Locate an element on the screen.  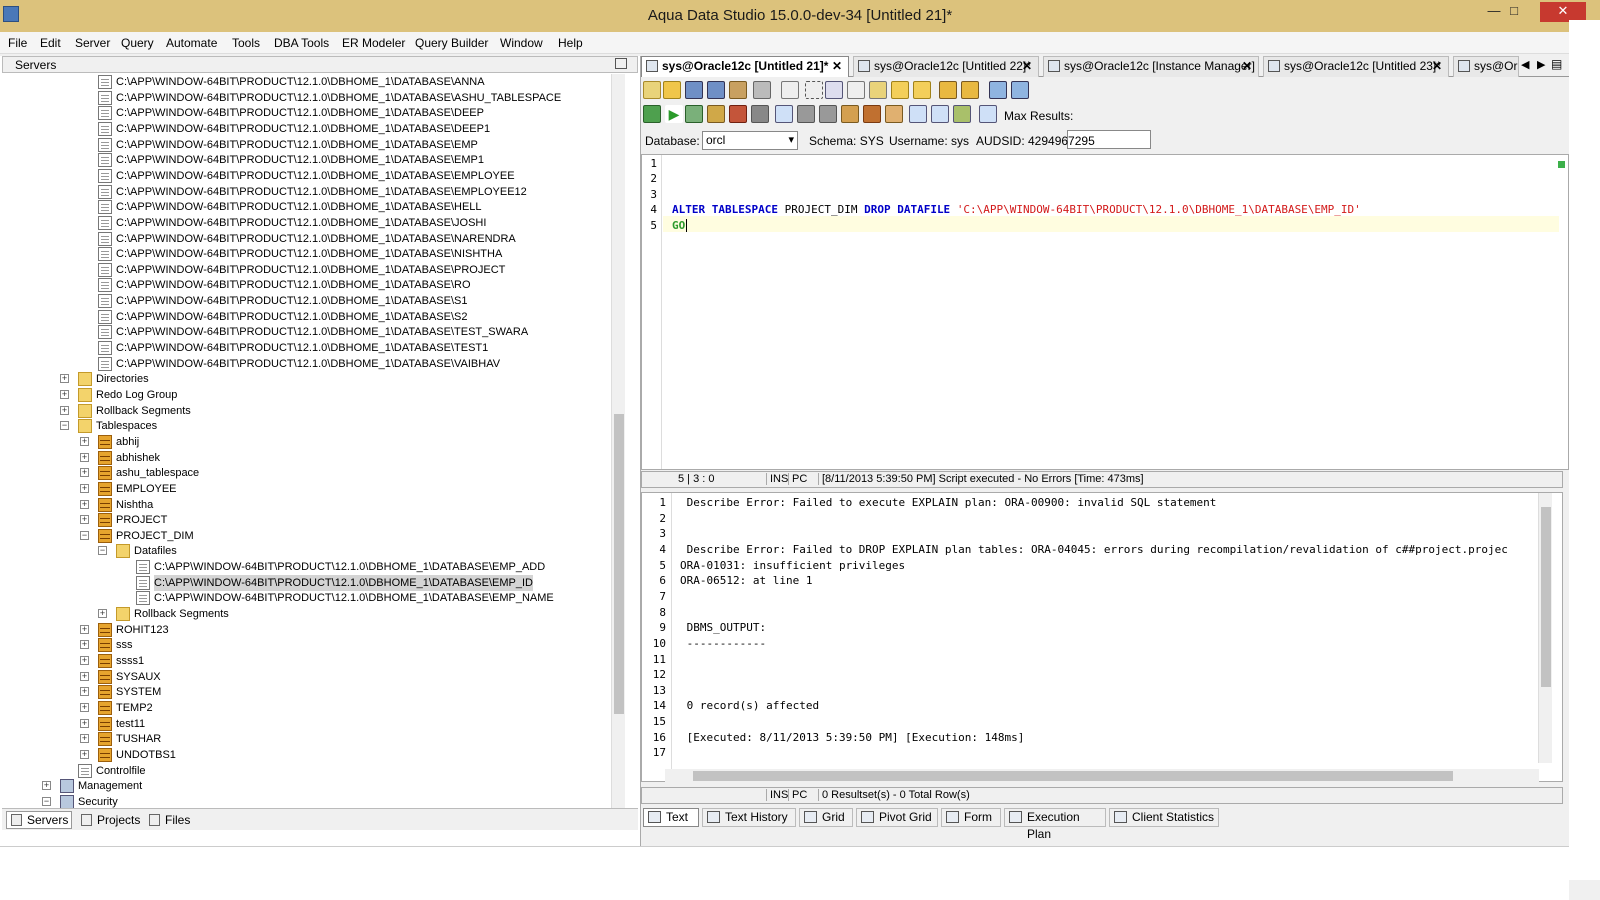
doc-tab-instance-manager: sys@Oracle12c [Instance Manager] ✕ is located at coordinates (1151, 66).